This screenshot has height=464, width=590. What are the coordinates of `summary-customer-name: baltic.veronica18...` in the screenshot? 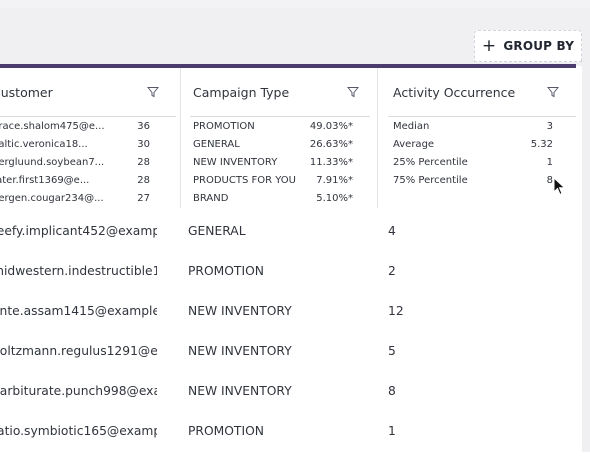 It's located at (44, 144).